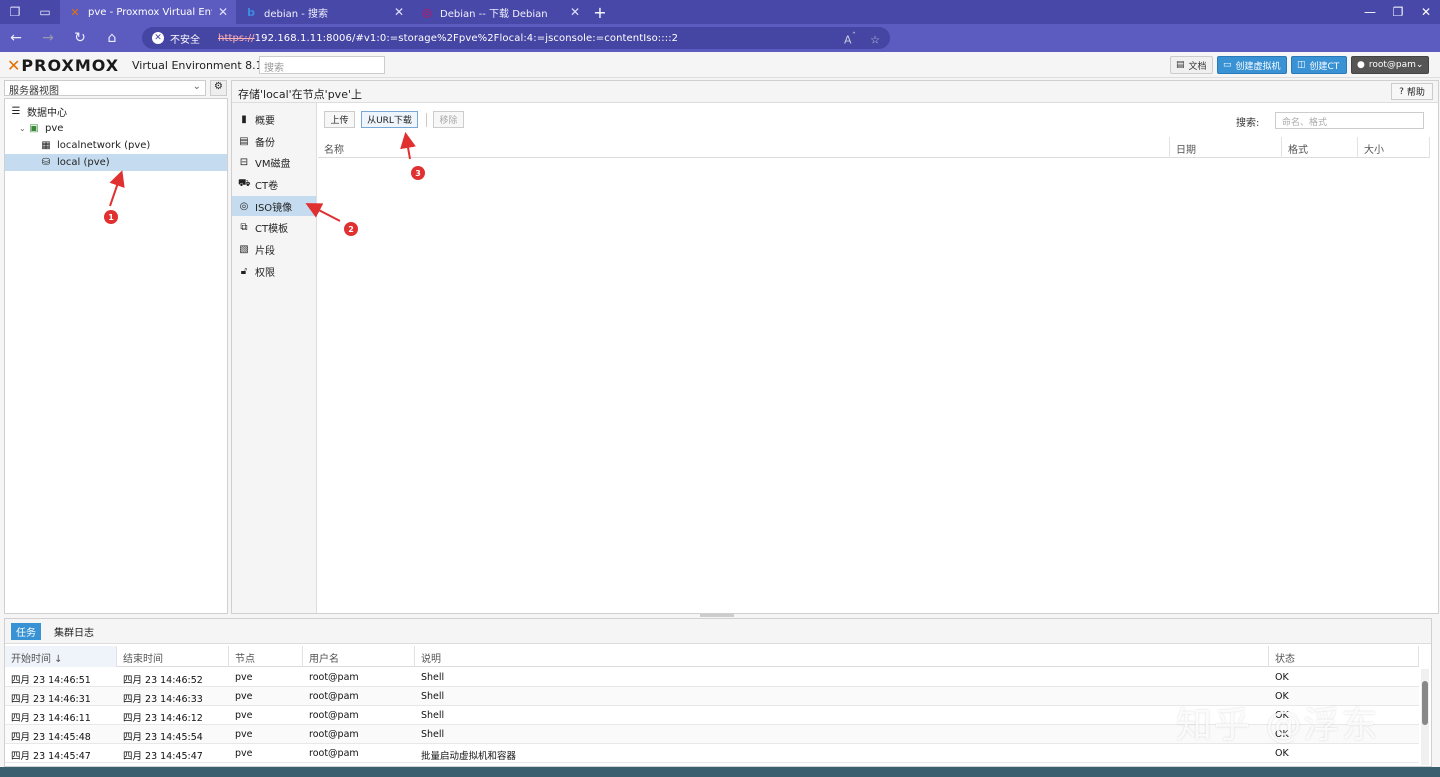 Image resolution: width=1440 pixels, height=777 pixels. Describe the element at coordinates (1252, 65) in the screenshot. I see `create-vm-button: ▭ 创建虚拟机` at that location.